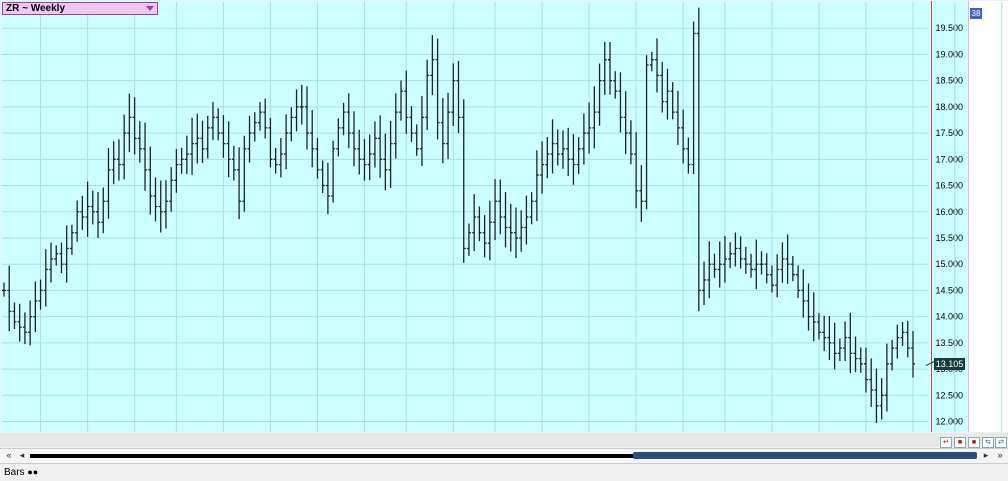 Image resolution: width=1008 pixels, height=481 pixels. I want to click on y-tick-label: 16.000, so click(949, 212).